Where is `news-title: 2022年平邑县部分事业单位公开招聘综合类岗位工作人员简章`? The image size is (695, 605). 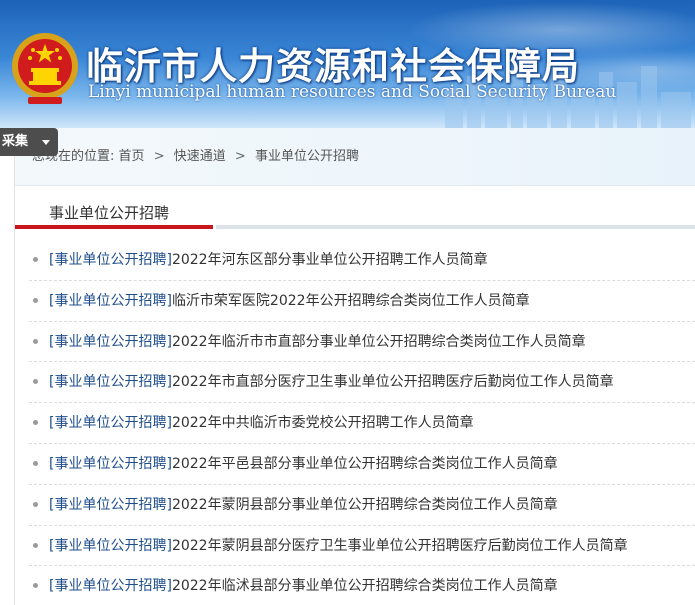
news-title: 2022年平邑县部分事业单位公开招聘综合类岗位工作人员简章 is located at coordinates (364, 463).